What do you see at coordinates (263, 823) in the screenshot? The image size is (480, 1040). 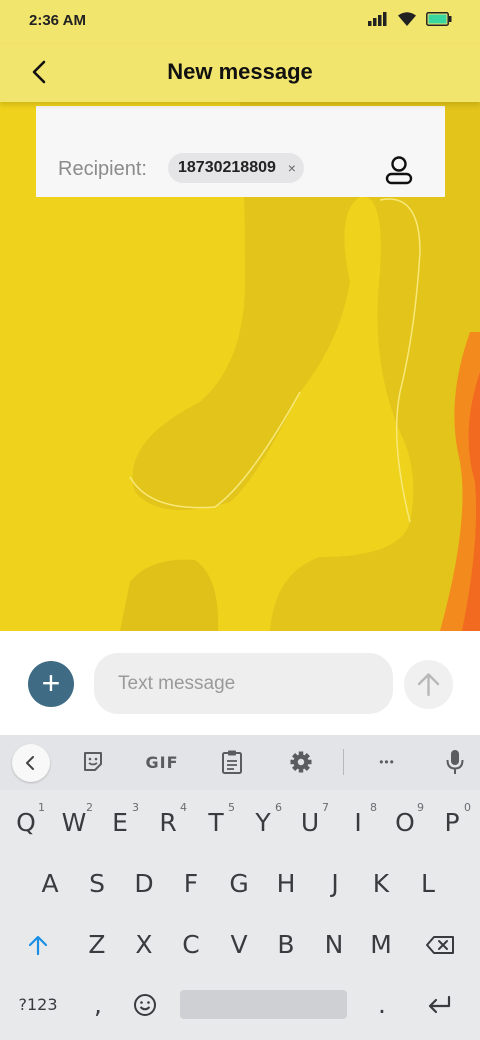 I see `key-y: Y6` at bounding box center [263, 823].